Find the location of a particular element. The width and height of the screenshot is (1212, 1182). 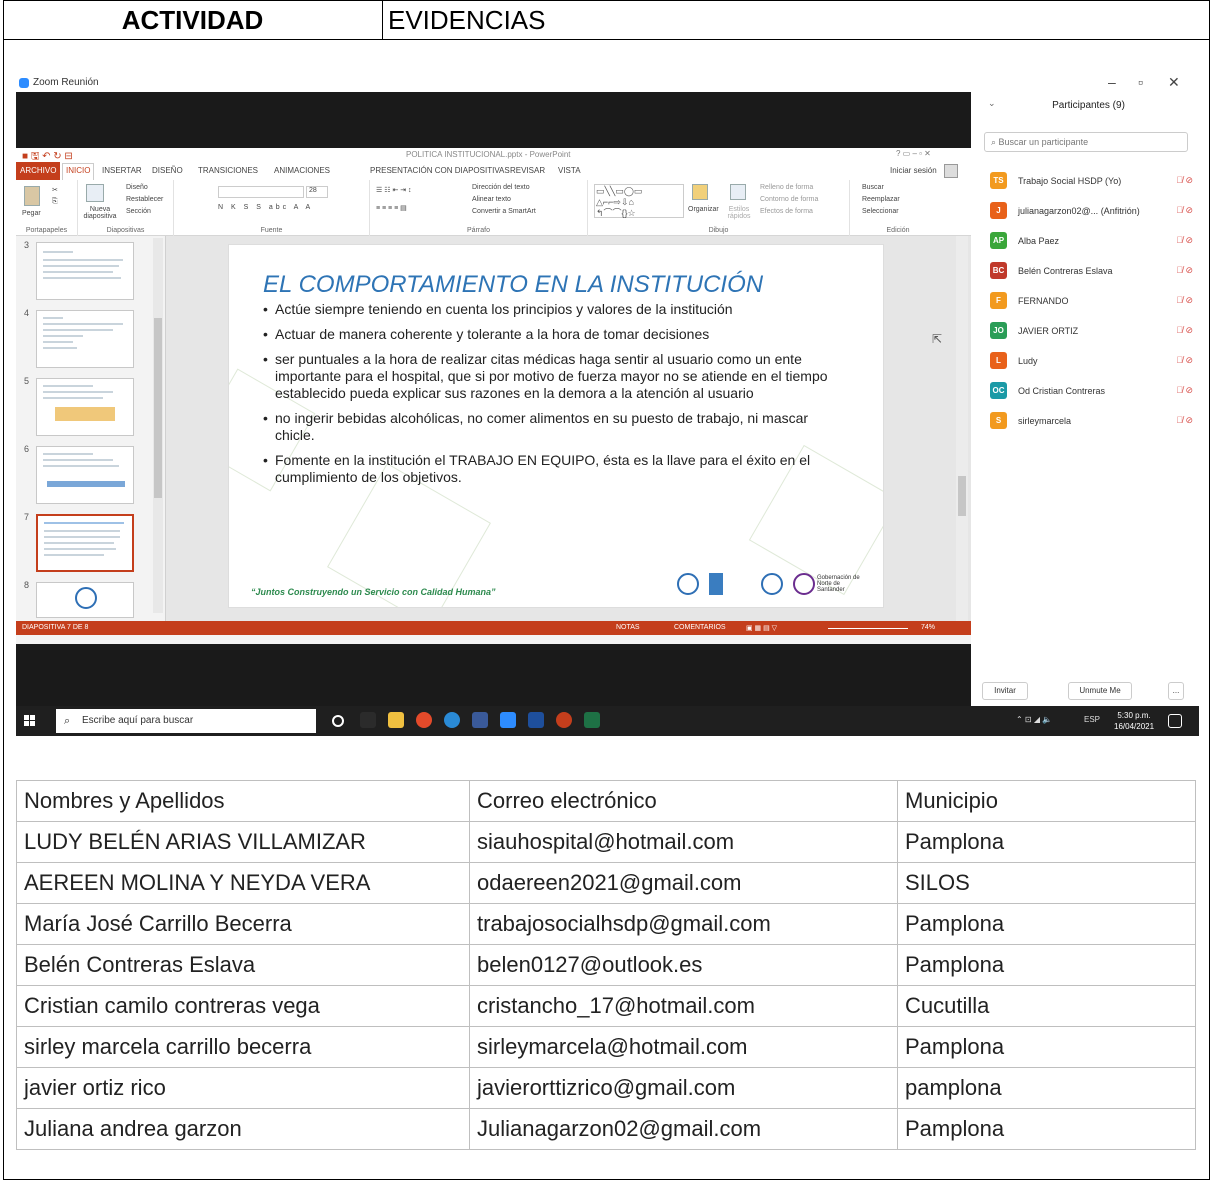

notes-button: NOTAS is located at coordinates (628, 627).